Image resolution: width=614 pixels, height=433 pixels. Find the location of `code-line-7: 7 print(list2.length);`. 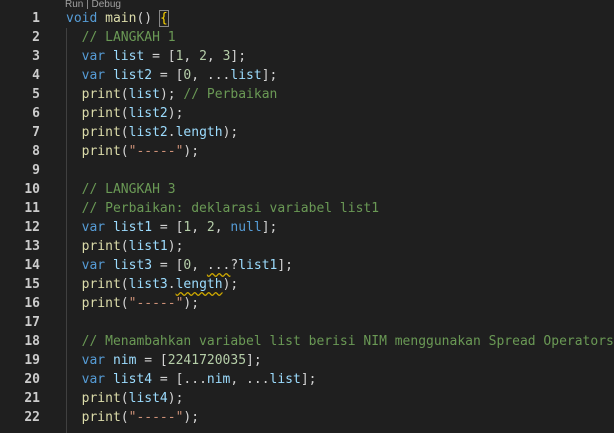

code-line-7: 7 print(list2.length); is located at coordinates (307, 132).